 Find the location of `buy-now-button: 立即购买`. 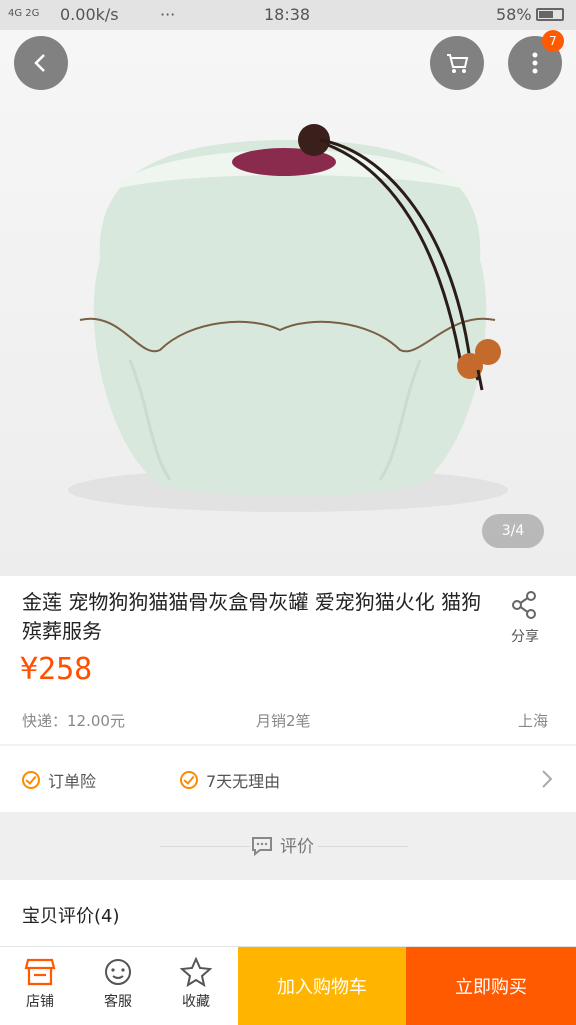

buy-now-button: 立即购买 is located at coordinates (491, 986).